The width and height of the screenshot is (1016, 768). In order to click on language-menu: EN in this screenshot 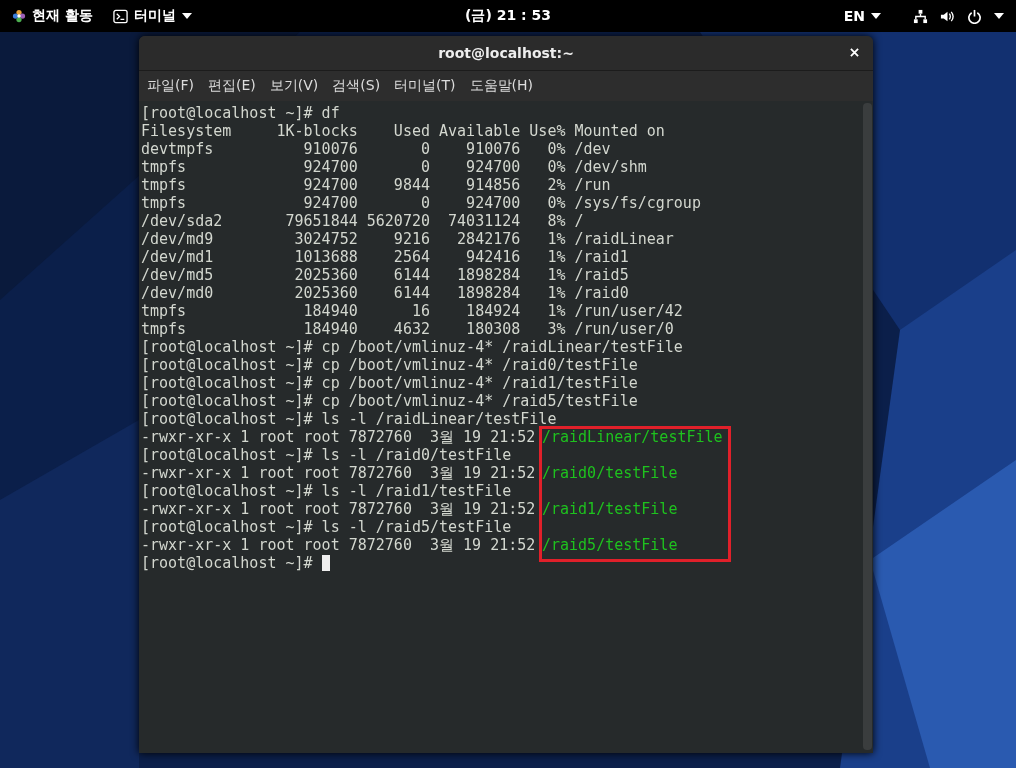, I will do `click(862, 16)`.